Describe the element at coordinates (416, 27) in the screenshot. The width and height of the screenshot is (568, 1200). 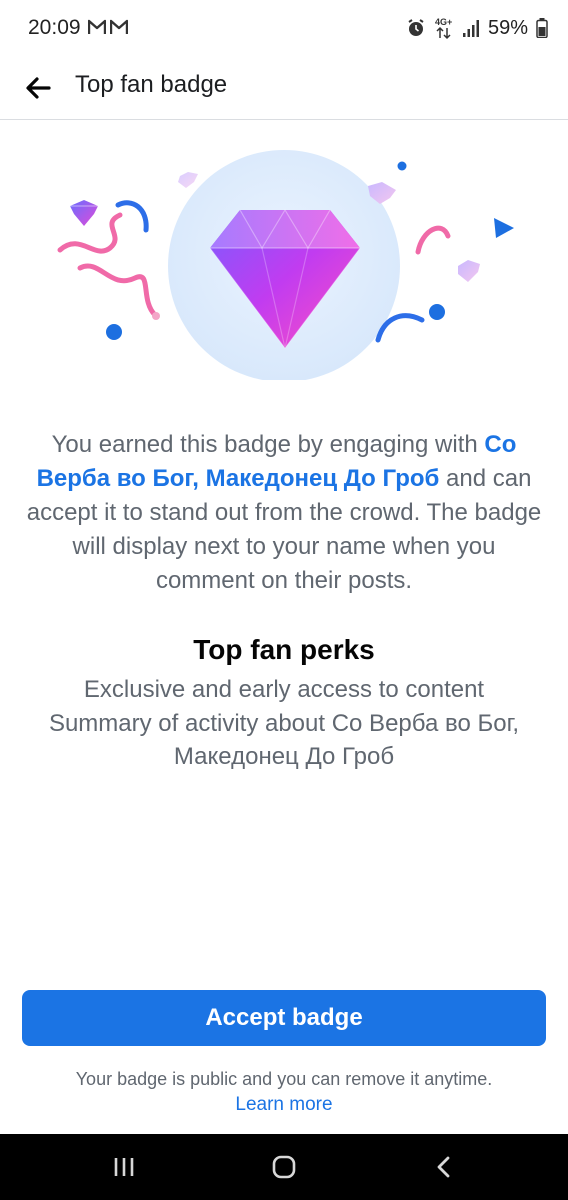
I see `alarm-icon` at that location.